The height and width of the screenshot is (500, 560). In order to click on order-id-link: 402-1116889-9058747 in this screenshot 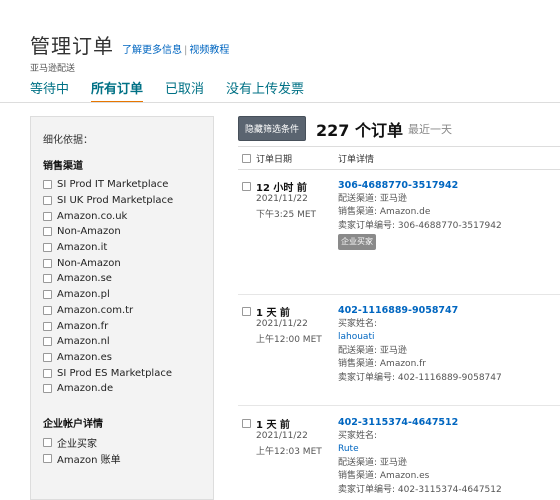, I will do `click(420, 311)`.